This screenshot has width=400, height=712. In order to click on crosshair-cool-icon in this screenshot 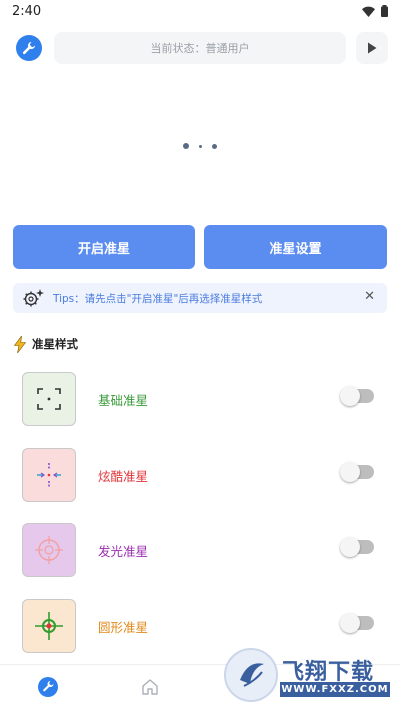, I will do `click(49, 475)`.